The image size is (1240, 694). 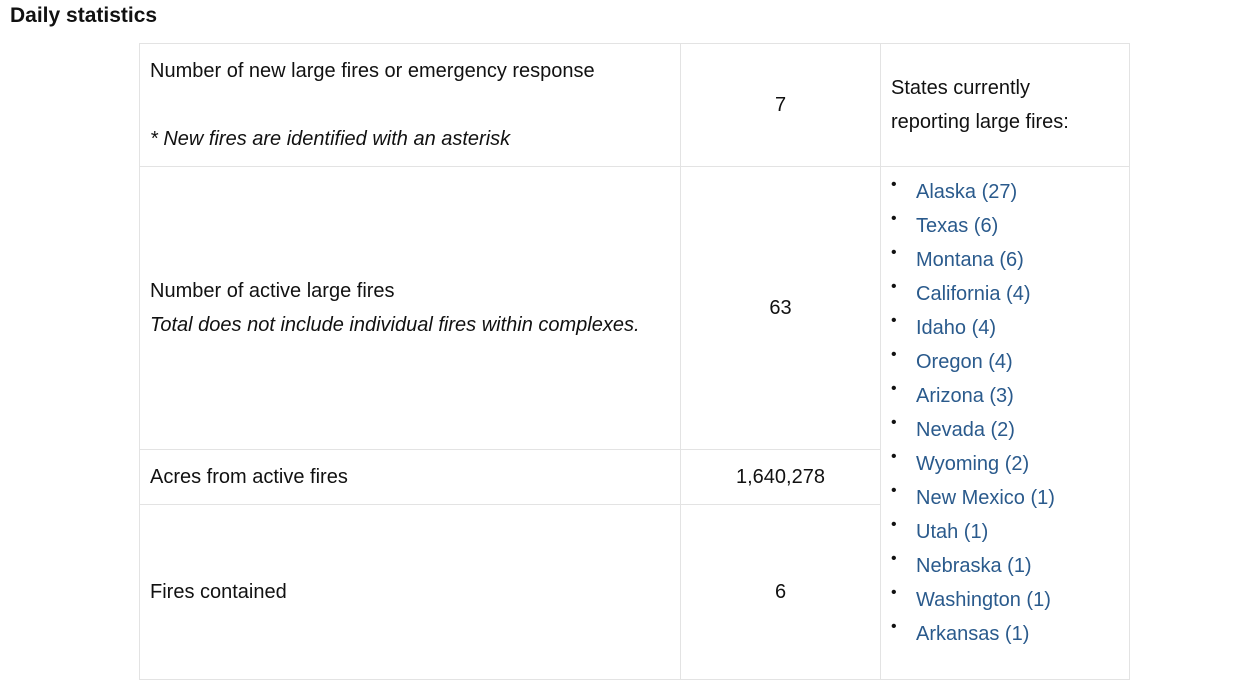 I want to click on state-link: California (4), so click(x=973, y=294).